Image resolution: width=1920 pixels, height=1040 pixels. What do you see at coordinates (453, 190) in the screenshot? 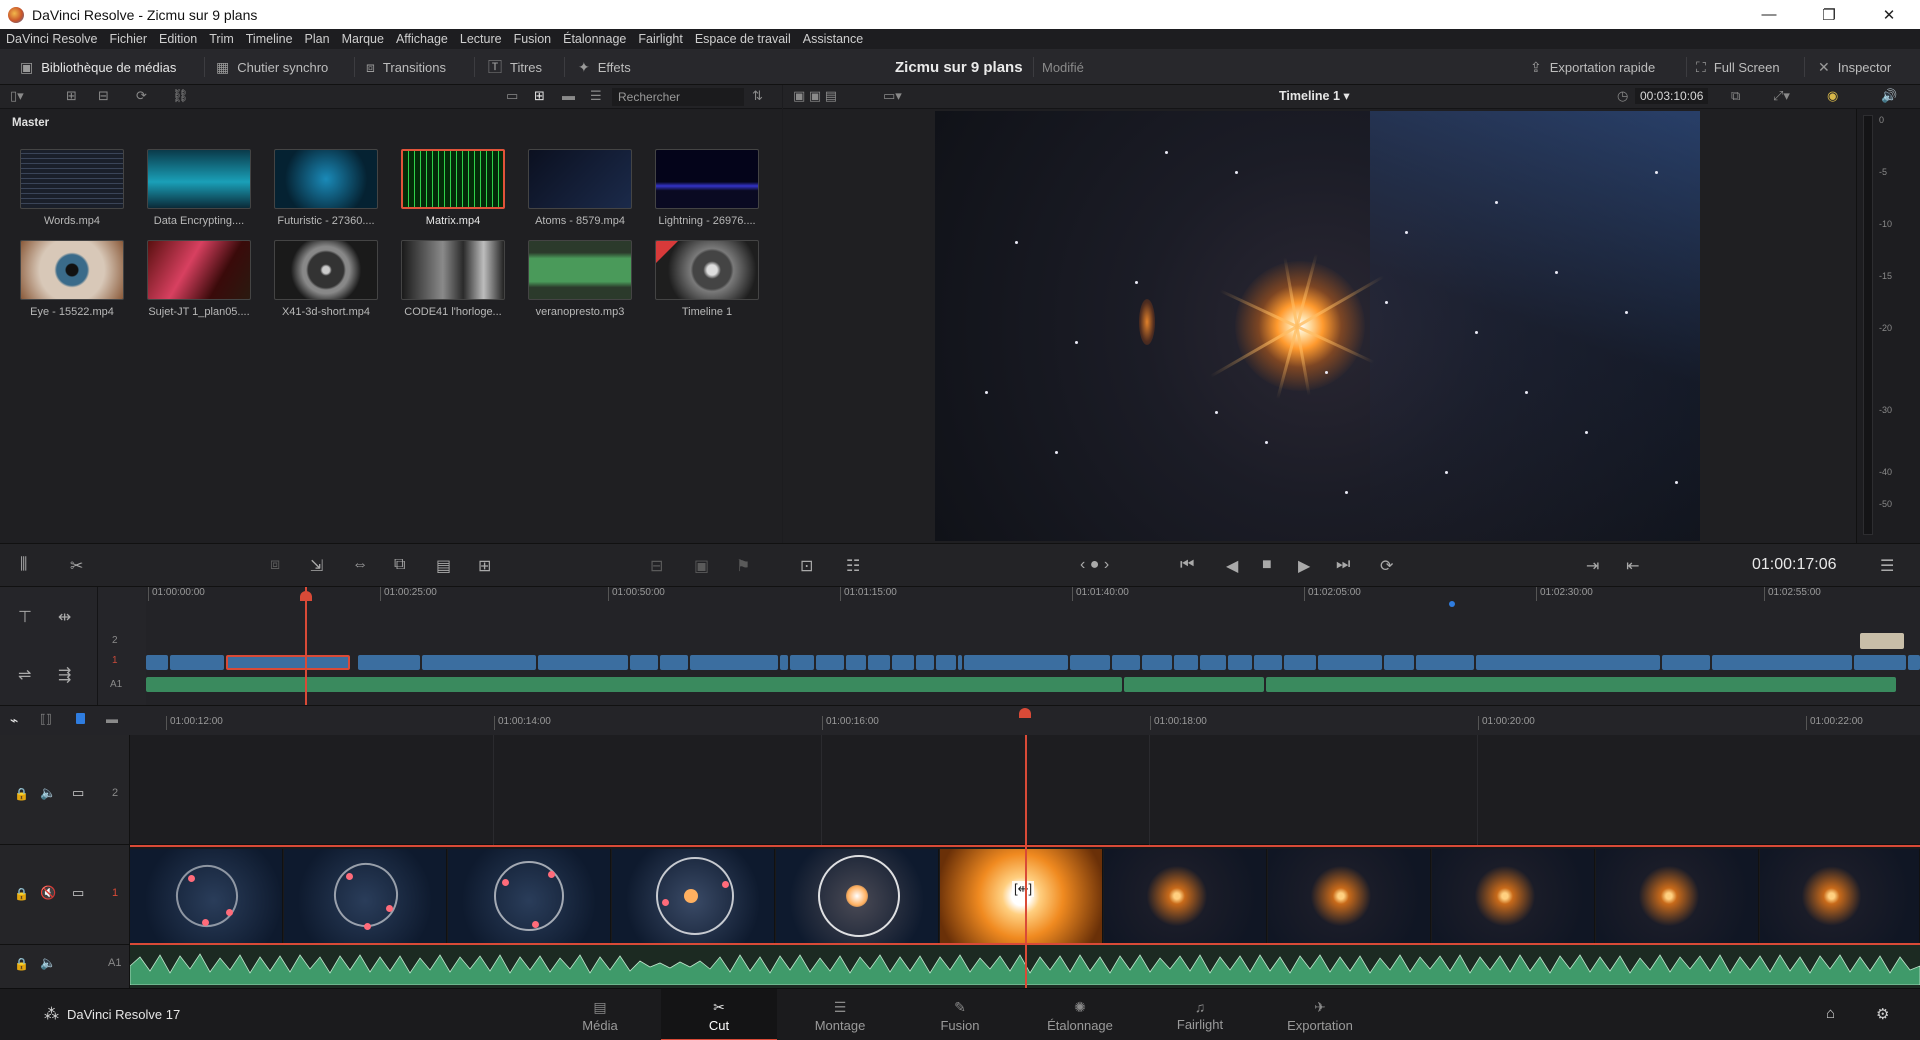
I see `media-clip: Matrix.mp4` at bounding box center [453, 190].